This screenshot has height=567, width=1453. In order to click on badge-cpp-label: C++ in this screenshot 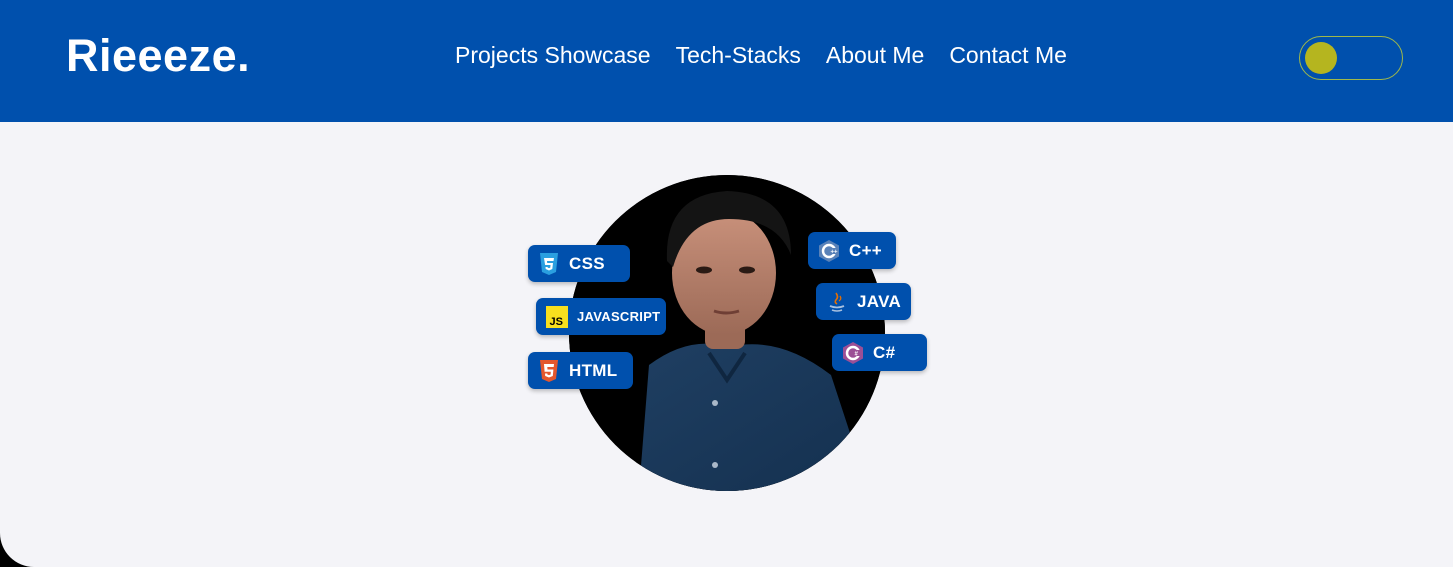, I will do `click(866, 250)`.